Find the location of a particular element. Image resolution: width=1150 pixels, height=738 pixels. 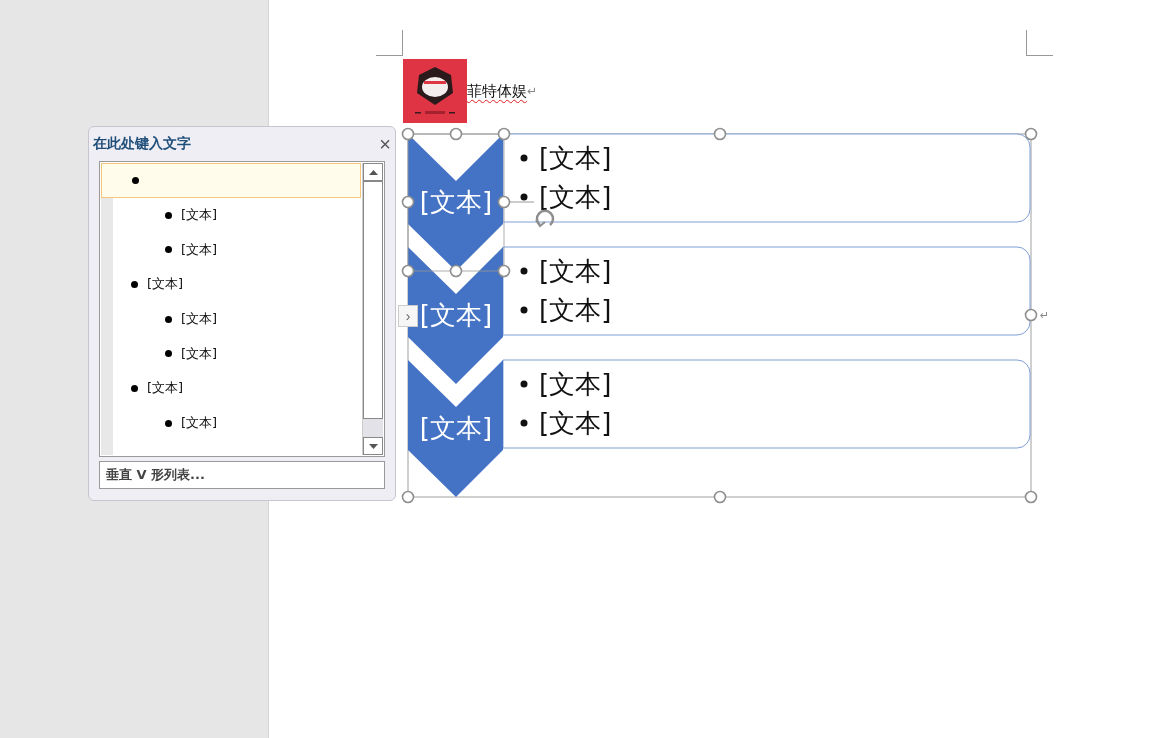

scrollbar is located at coordinates (372, 309).